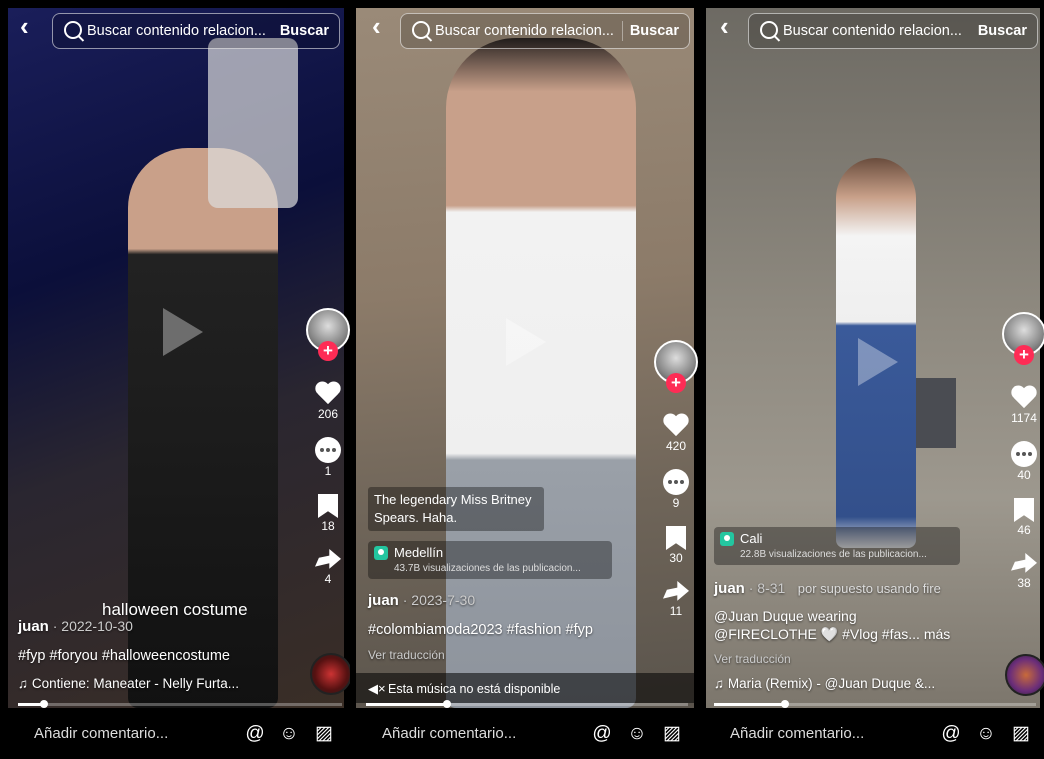  What do you see at coordinates (377, 688) in the screenshot?
I see `muted-speaker-icon: ◀×` at bounding box center [377, 688].